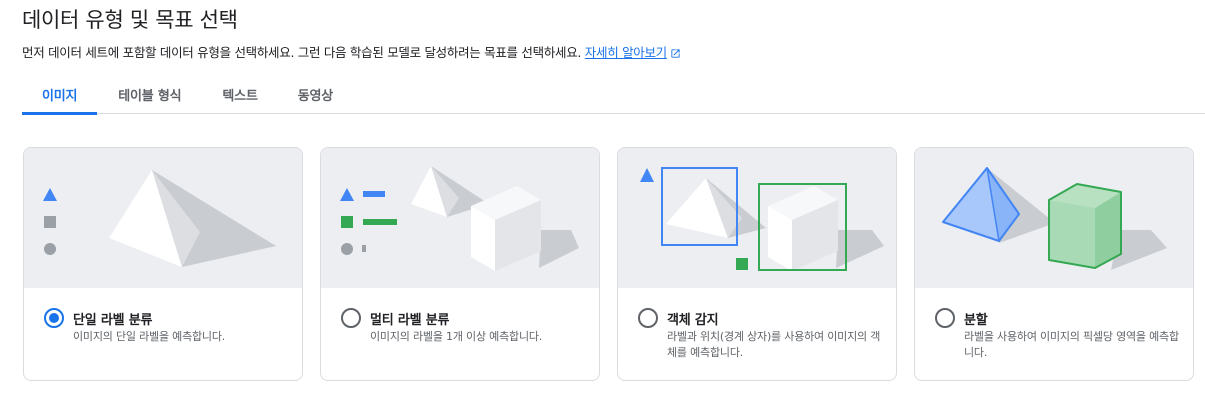 The image size is (1205, 407). What do you see at coordinates (149, 336) in the screenshot?
I see `card-description: 이미지의 단일 라벨을 예측합니다.` at bounding box center [149, 336].